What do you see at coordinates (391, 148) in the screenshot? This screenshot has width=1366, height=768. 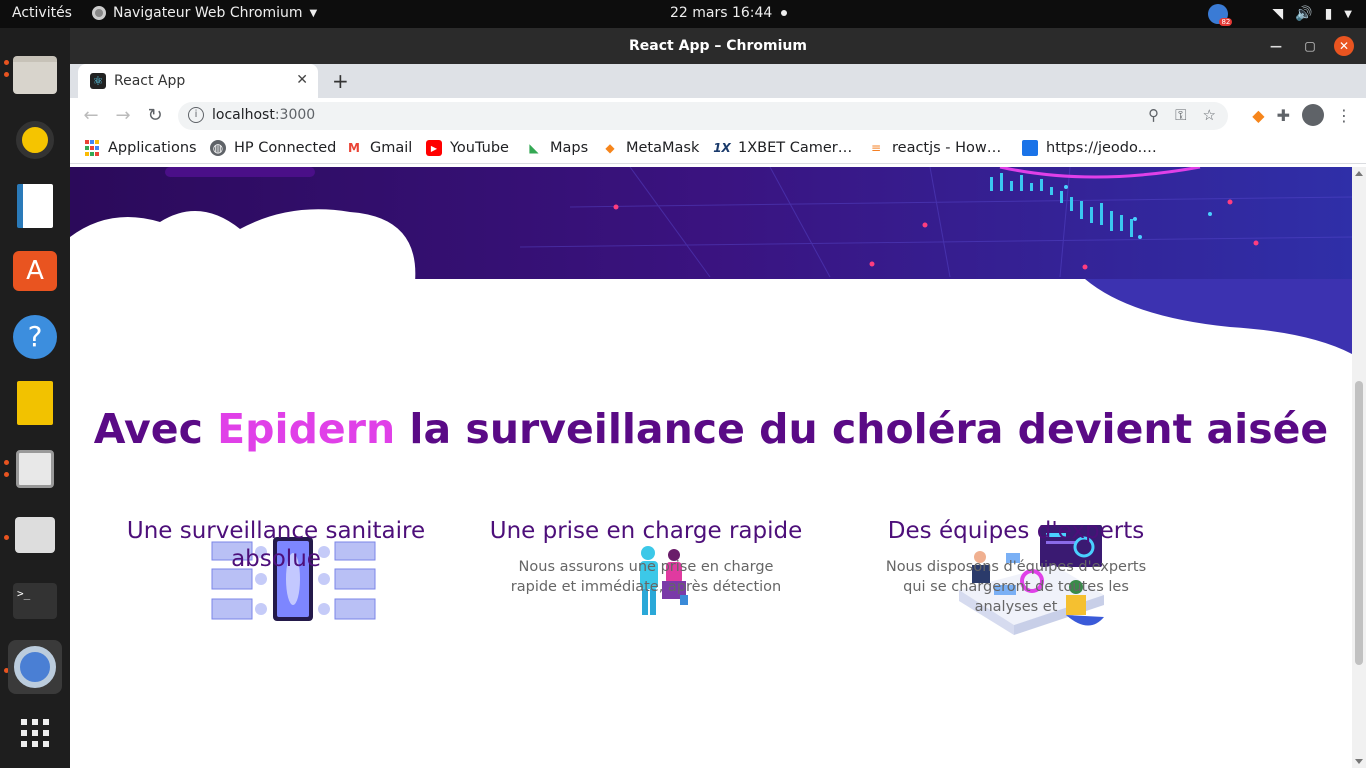 I see `bookmark-label: Gmail` at bounding box center [391, 148].